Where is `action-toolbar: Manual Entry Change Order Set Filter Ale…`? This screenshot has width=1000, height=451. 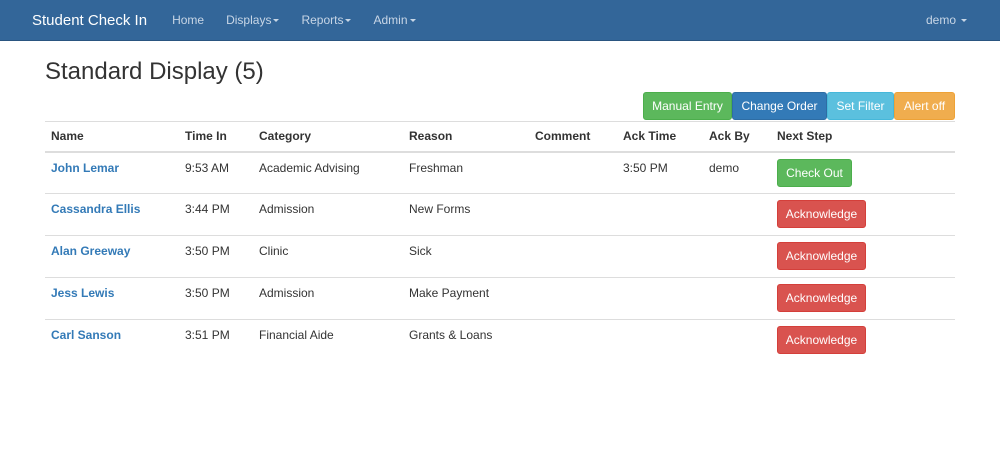 action-toolbar: Manual Entry Change Order Set Filter Ale… is located at coordinates (799, 106).